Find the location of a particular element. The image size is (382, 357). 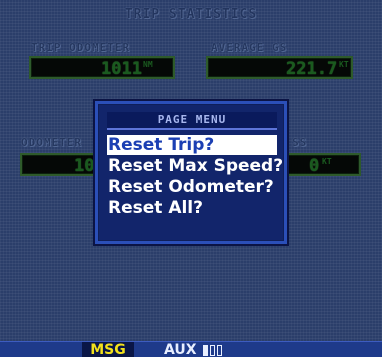

odometer-label: ODOMETER is located at coordinates (51, 142).